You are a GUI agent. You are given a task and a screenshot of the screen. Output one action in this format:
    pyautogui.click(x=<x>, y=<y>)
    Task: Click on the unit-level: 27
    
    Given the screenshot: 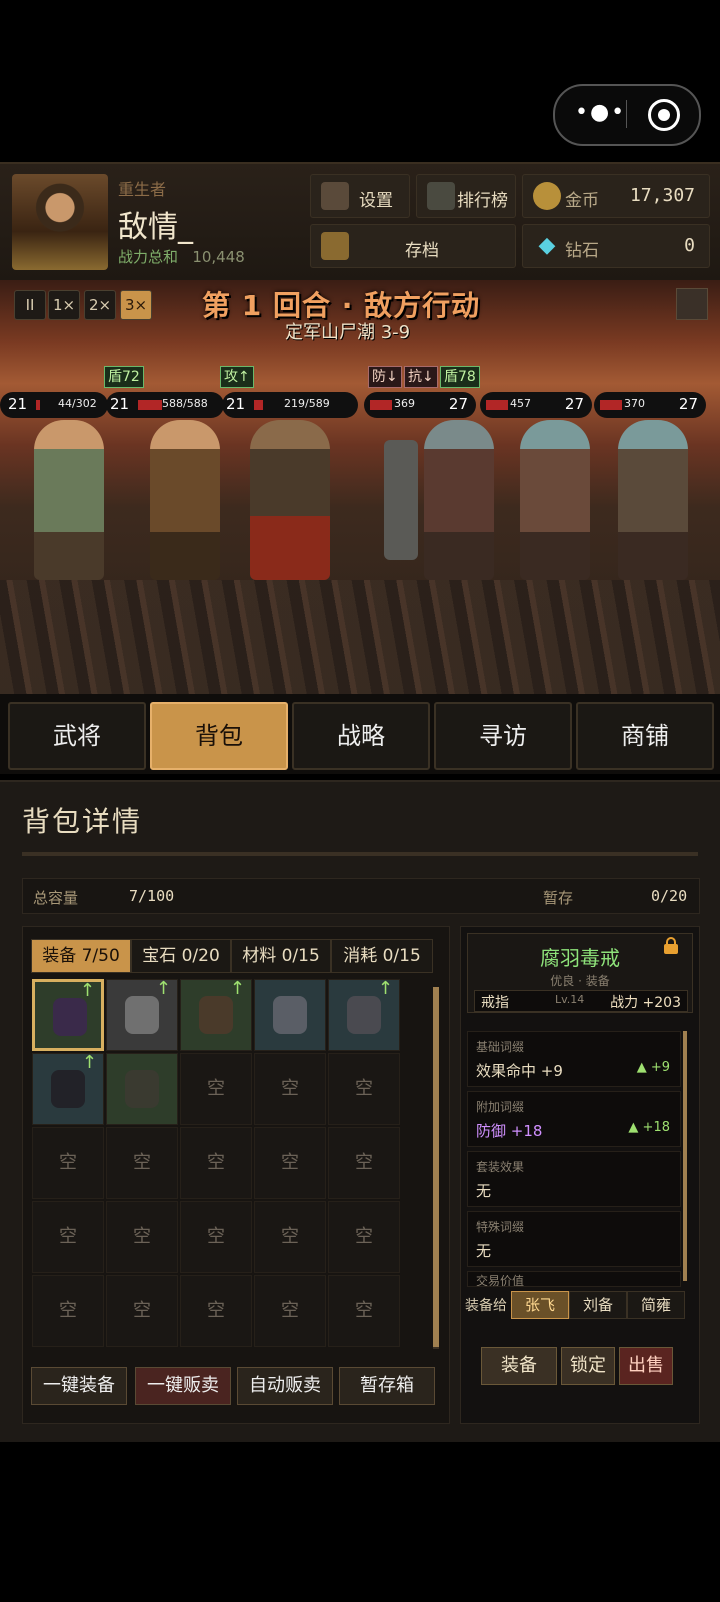 What is the action you would take?
    pyautogui.click(x=574, y=404)
    